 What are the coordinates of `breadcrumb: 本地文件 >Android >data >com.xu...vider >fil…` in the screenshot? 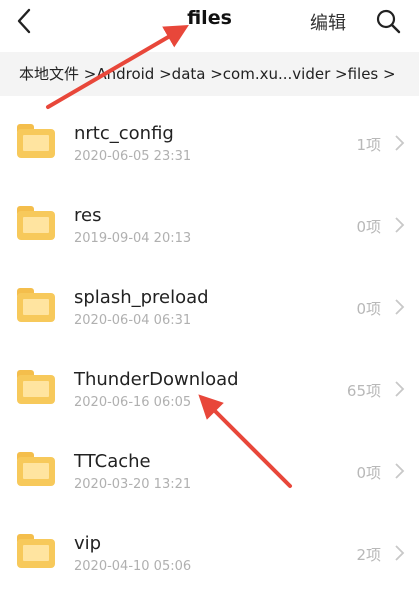 It's located at (209, 74).